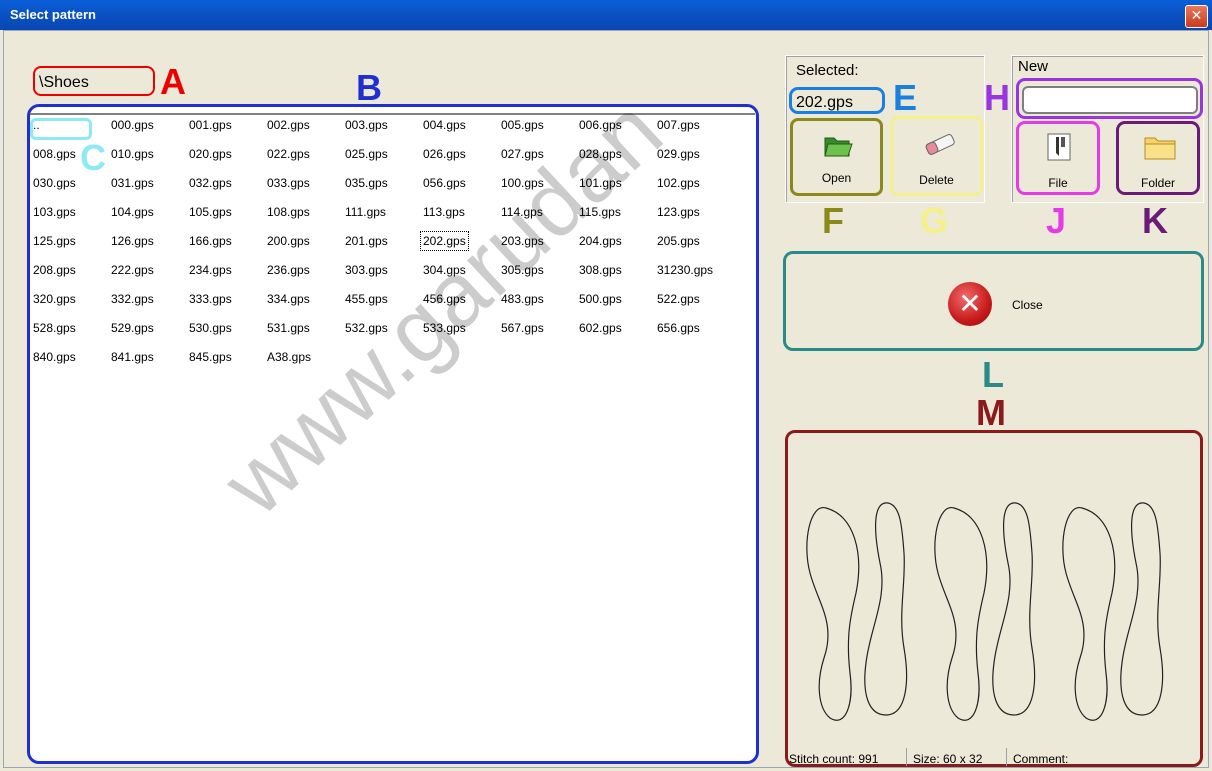 Image resolution: width=1212 pixels, height=771 pixels. What do you see at coordinates (522, 241) in the screenshot?
I see `file-item: 203.gps` at bounding box center [522, 241].